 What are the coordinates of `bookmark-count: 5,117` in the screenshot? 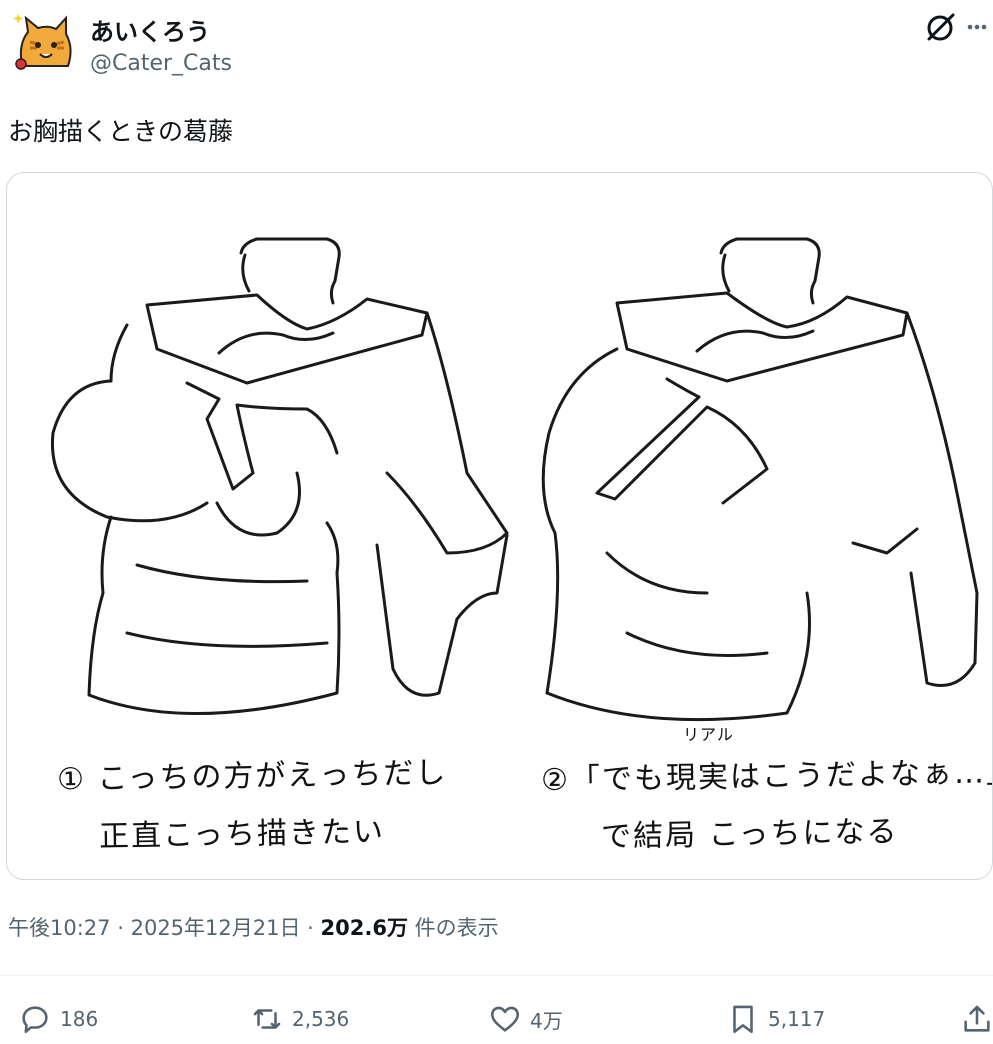 It's located at (797, 1019).